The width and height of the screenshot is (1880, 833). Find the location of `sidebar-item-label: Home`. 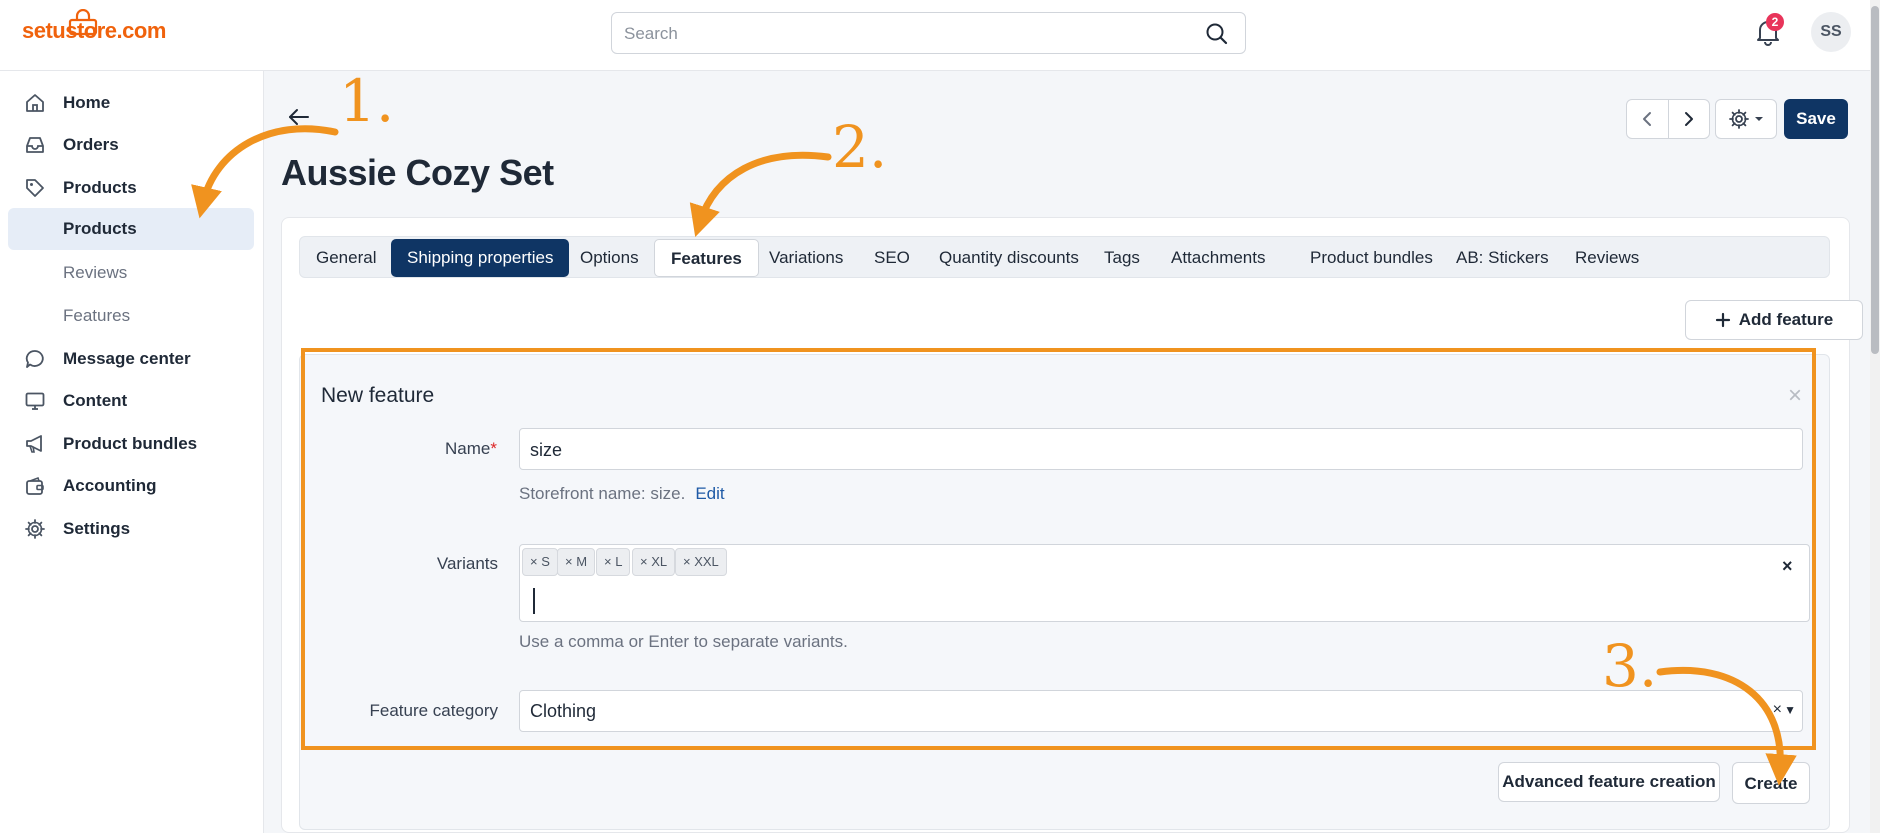

sidebar-item-label: Home is located at coordinates (87, 102).